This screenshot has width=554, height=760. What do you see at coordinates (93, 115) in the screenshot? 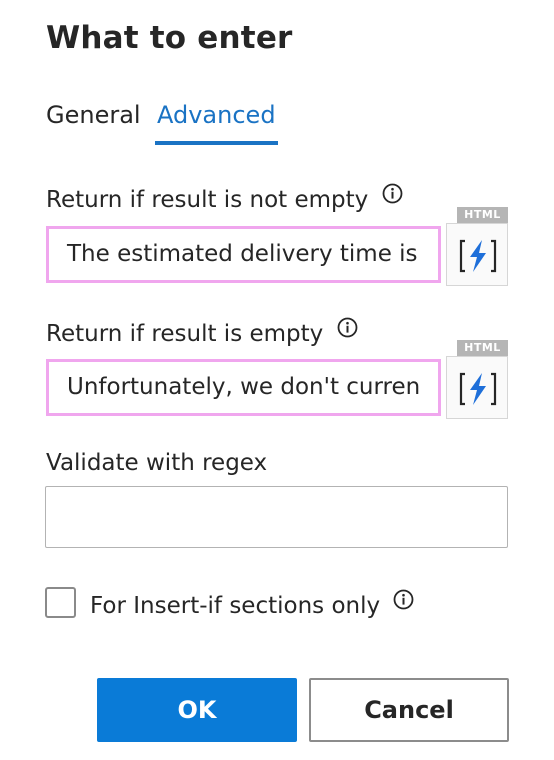
I see `tab-general: General` at bounding box center [93, 115].